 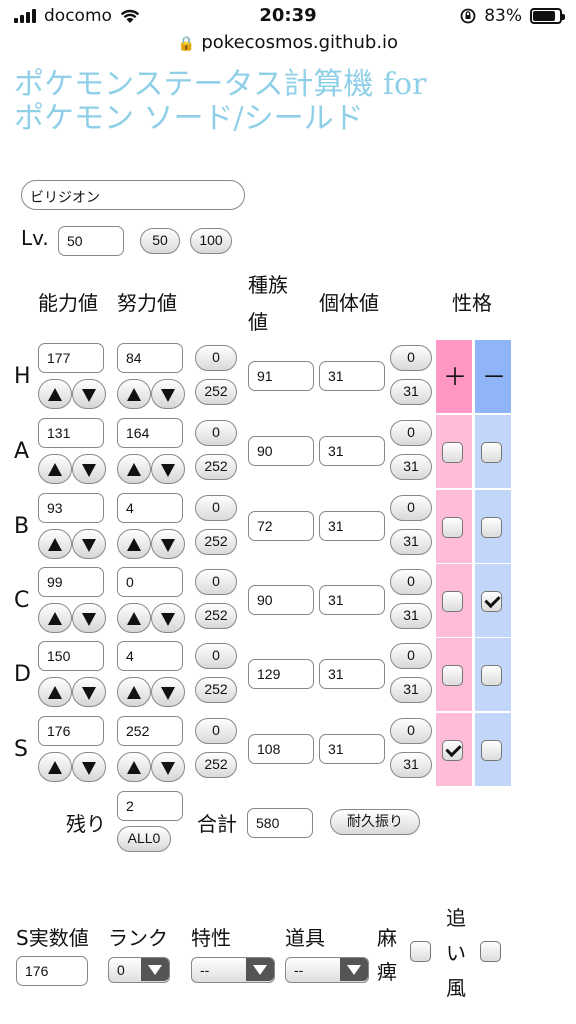 What do you see at coordinates (133, 195) in the screenshot?
I see `pokemon-name-input: ビリジオン` at bounding box center [133, 195].